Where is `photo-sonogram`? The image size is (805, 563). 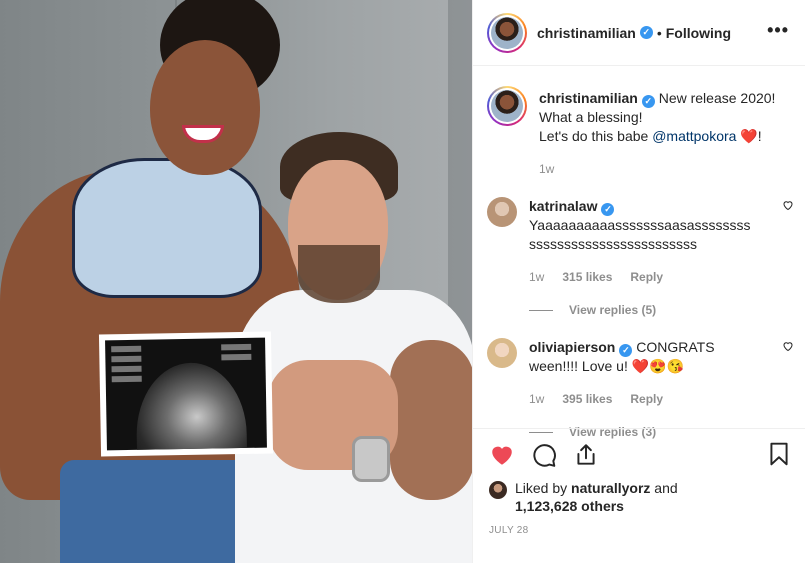 photo-sonogram is located at coordinates (186, 394).